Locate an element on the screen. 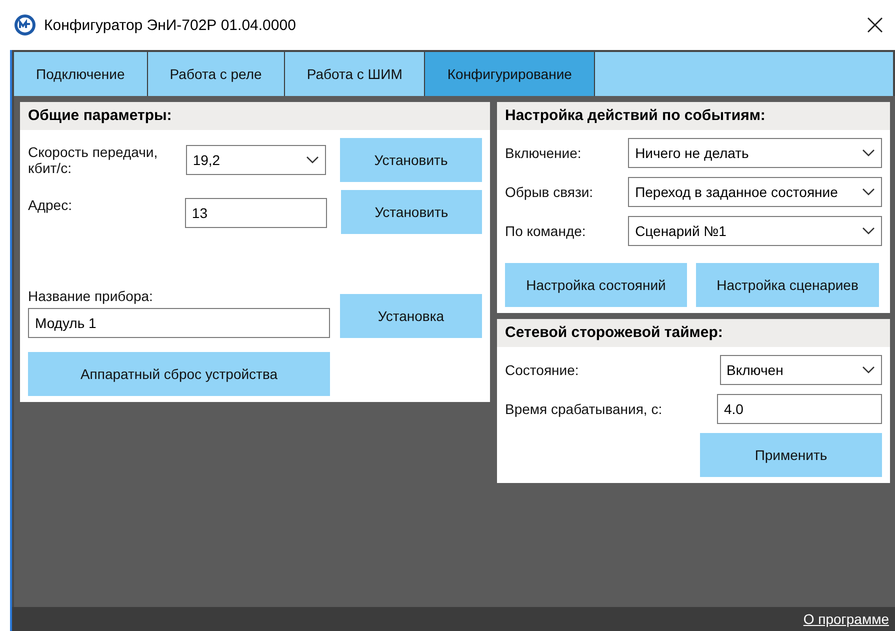 This screenshot has height=631, width=895. dropdown: Переход в заданное состояние is located at coordinates (755, 192).